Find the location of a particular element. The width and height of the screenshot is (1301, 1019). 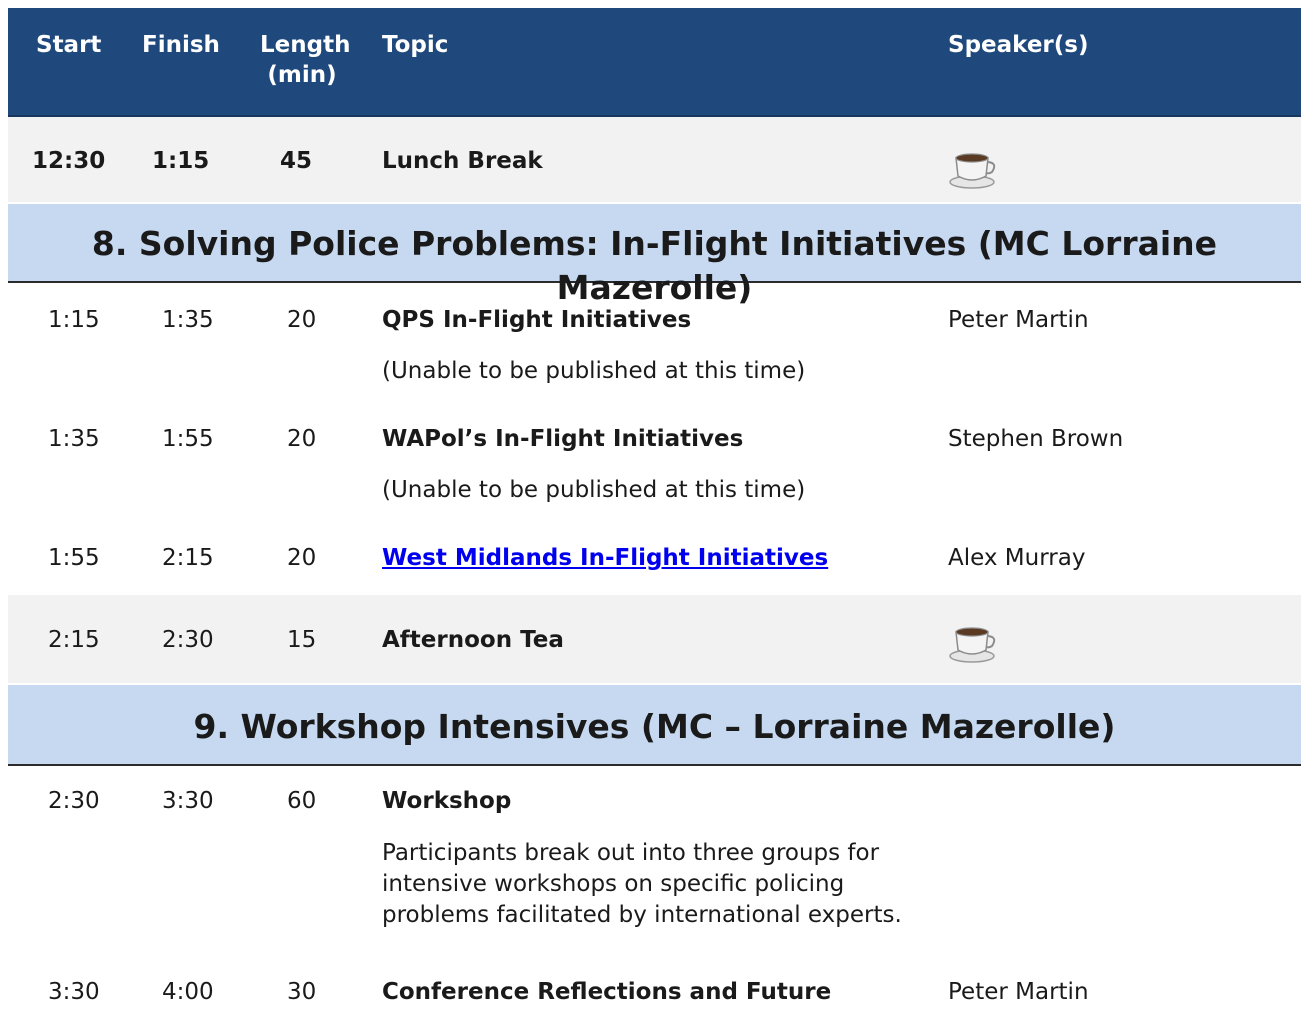

lunch-start: 12:30 is located at coordinates (69, 161).